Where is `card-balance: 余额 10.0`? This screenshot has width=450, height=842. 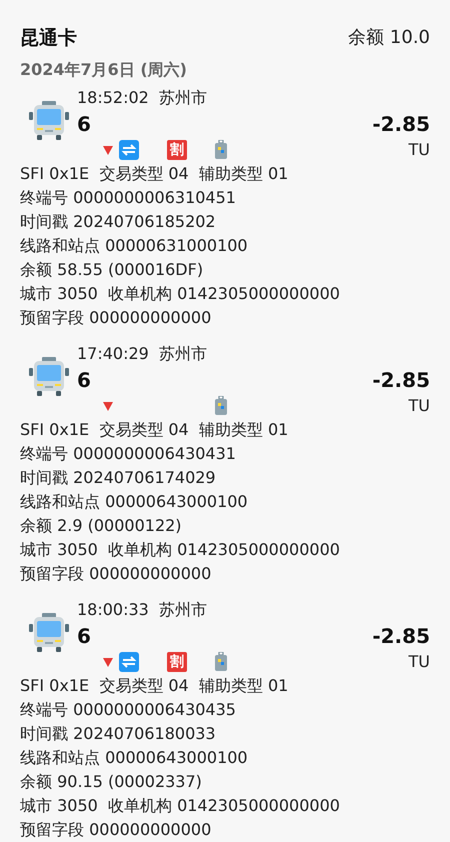 card-balance: 余额 10.0 is located at coordinates (389, 38).